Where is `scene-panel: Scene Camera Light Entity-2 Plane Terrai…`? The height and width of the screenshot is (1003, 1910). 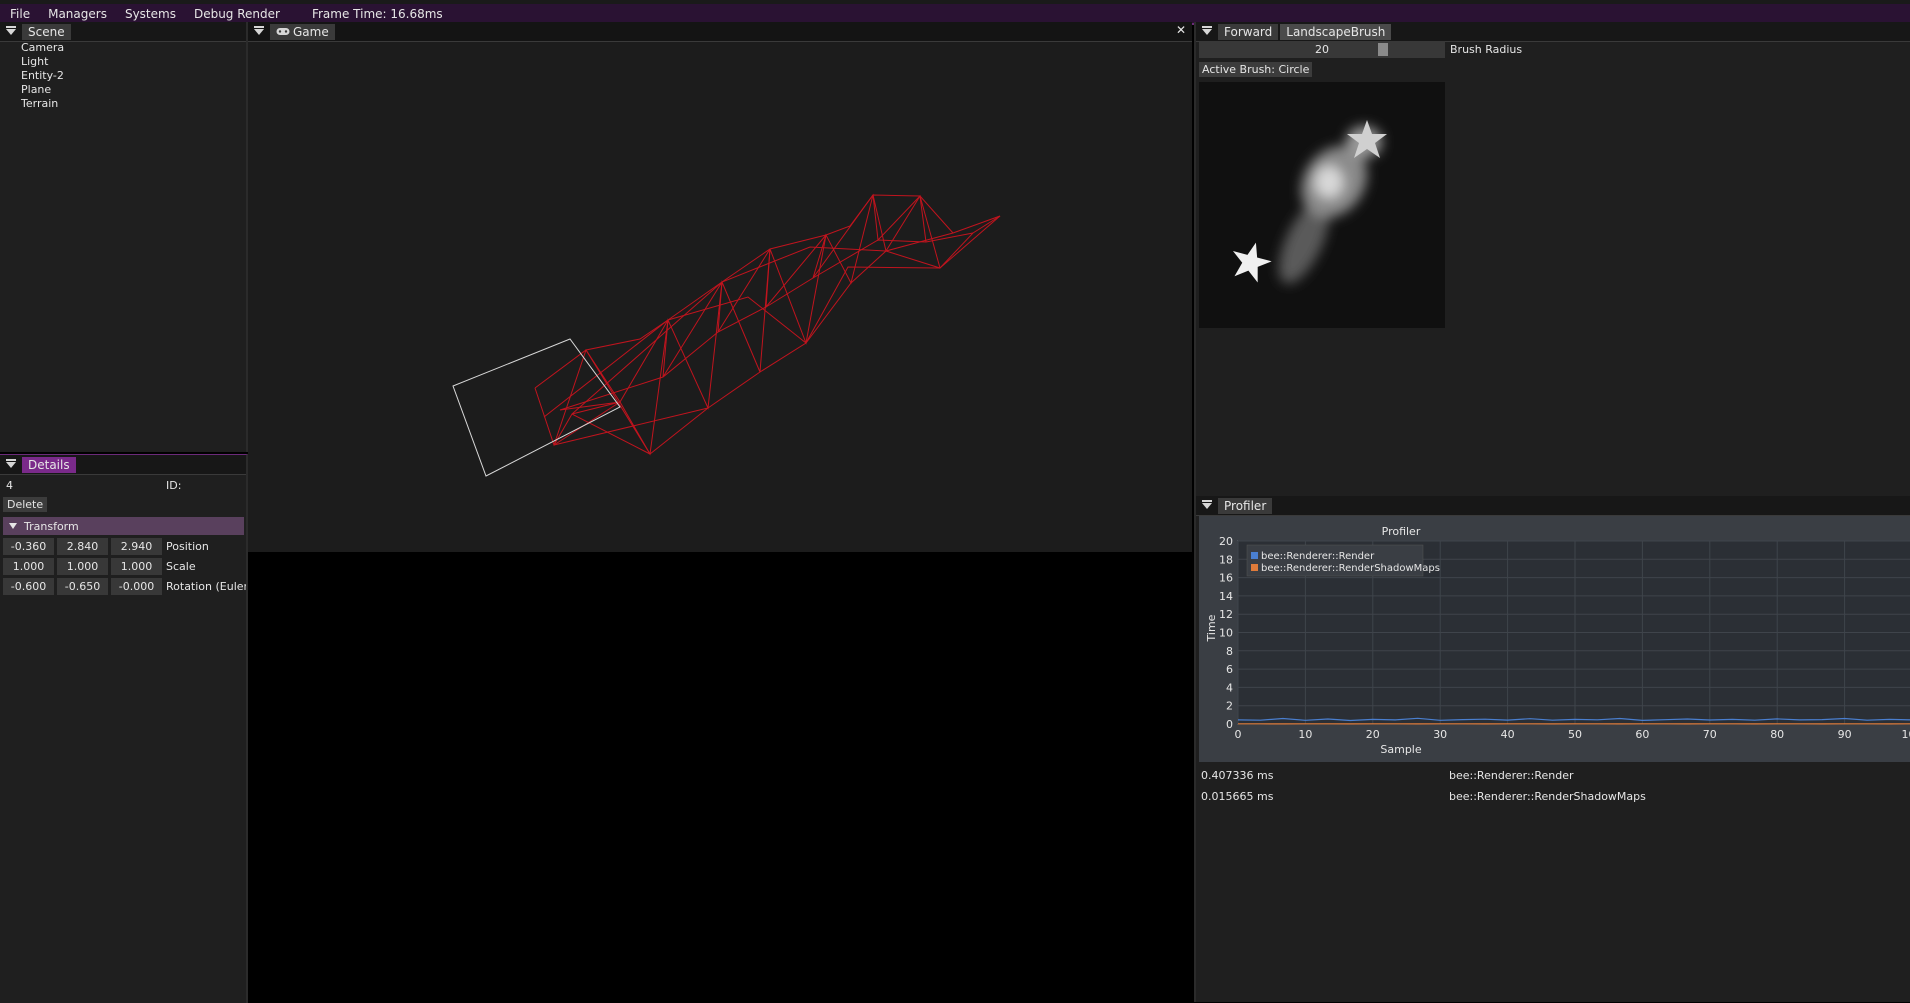 scene-panel: Scene Camera Light Entity-2 Plane Terrai… is located at coordinates (124, 237).